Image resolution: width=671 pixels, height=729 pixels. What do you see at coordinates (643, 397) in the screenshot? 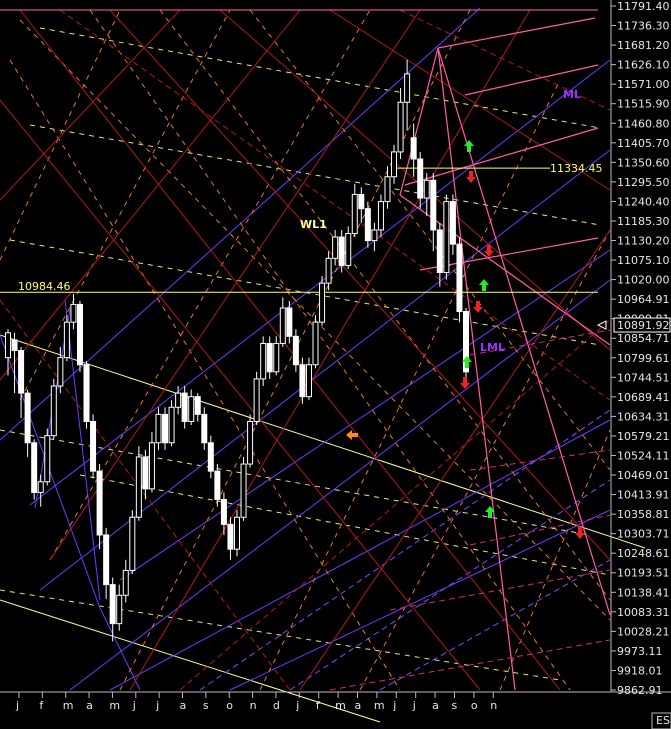
I see `price-tick-label: 10689.41` at bounding box center [643, 397].